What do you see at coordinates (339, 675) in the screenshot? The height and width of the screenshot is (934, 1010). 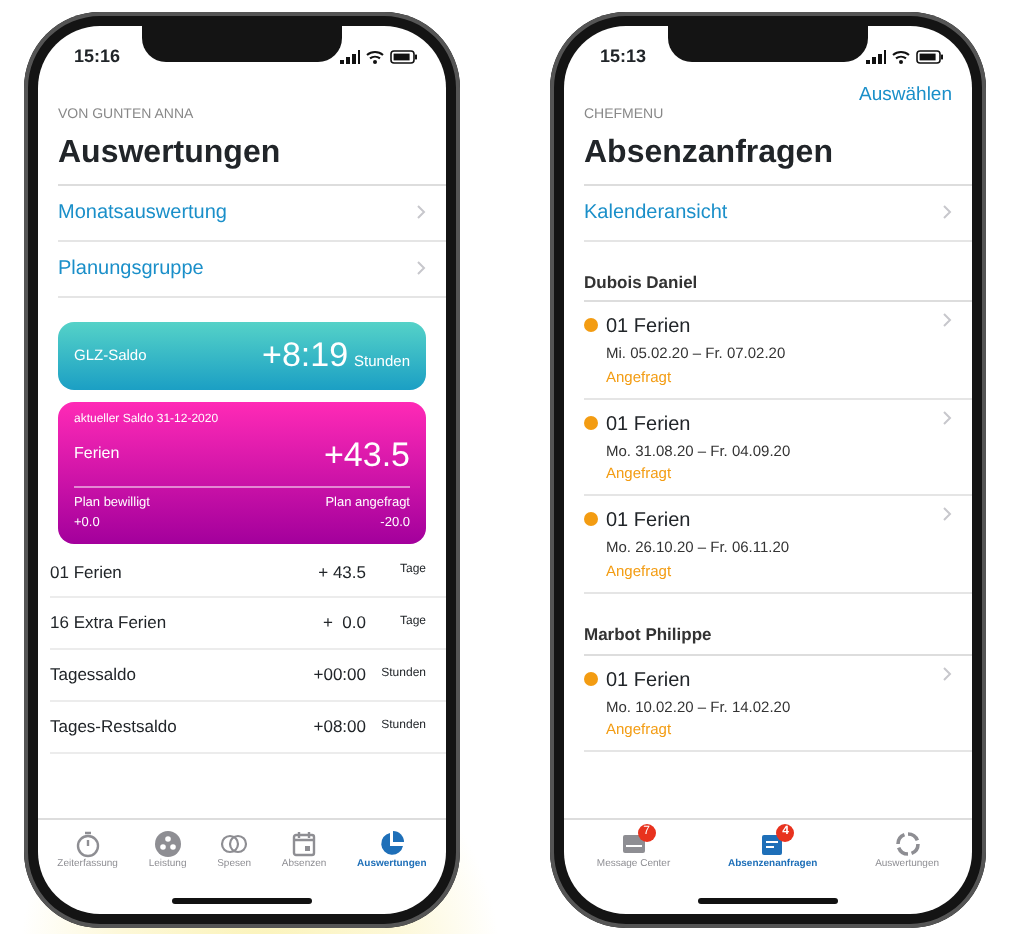 I see `row-value: +00:00` at bounding box center [339, 675].